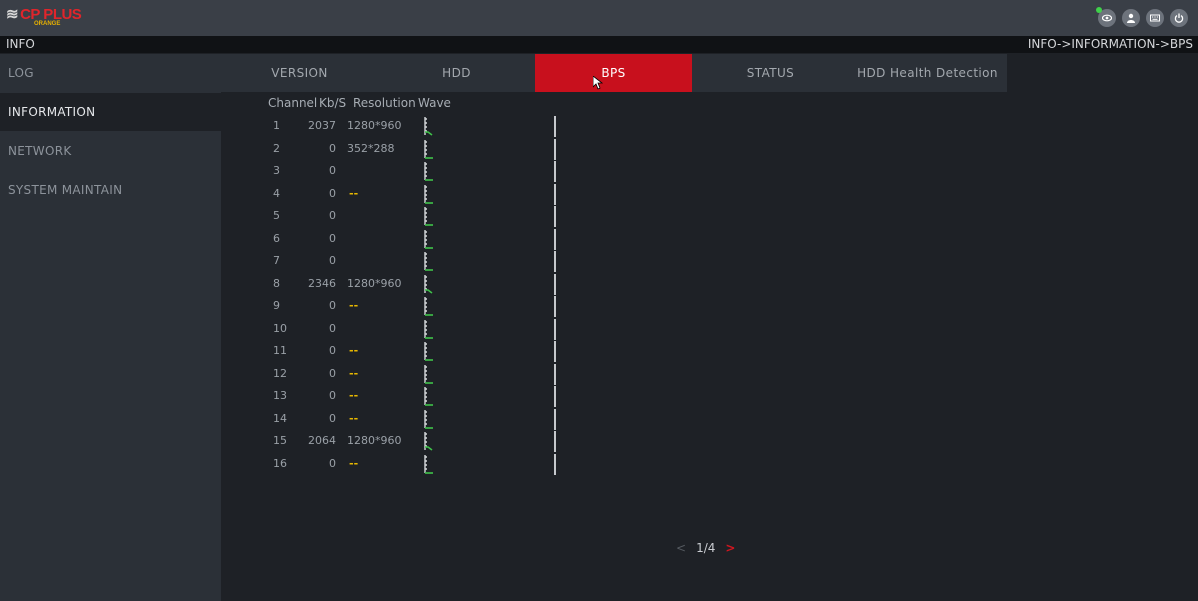 The width and height of the screenshot is (1198, 601). I want to click on table-row: 50, so click(571, 216).